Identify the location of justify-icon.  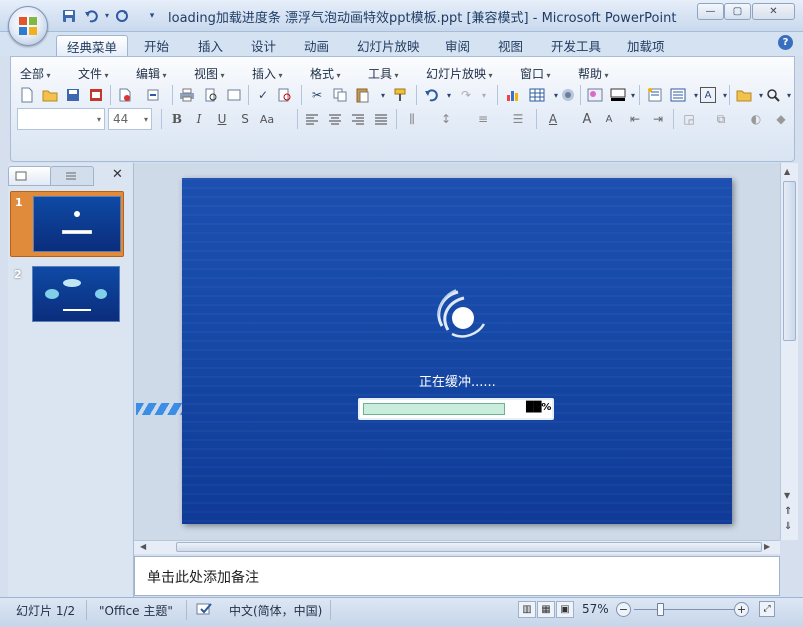
(381, 119).